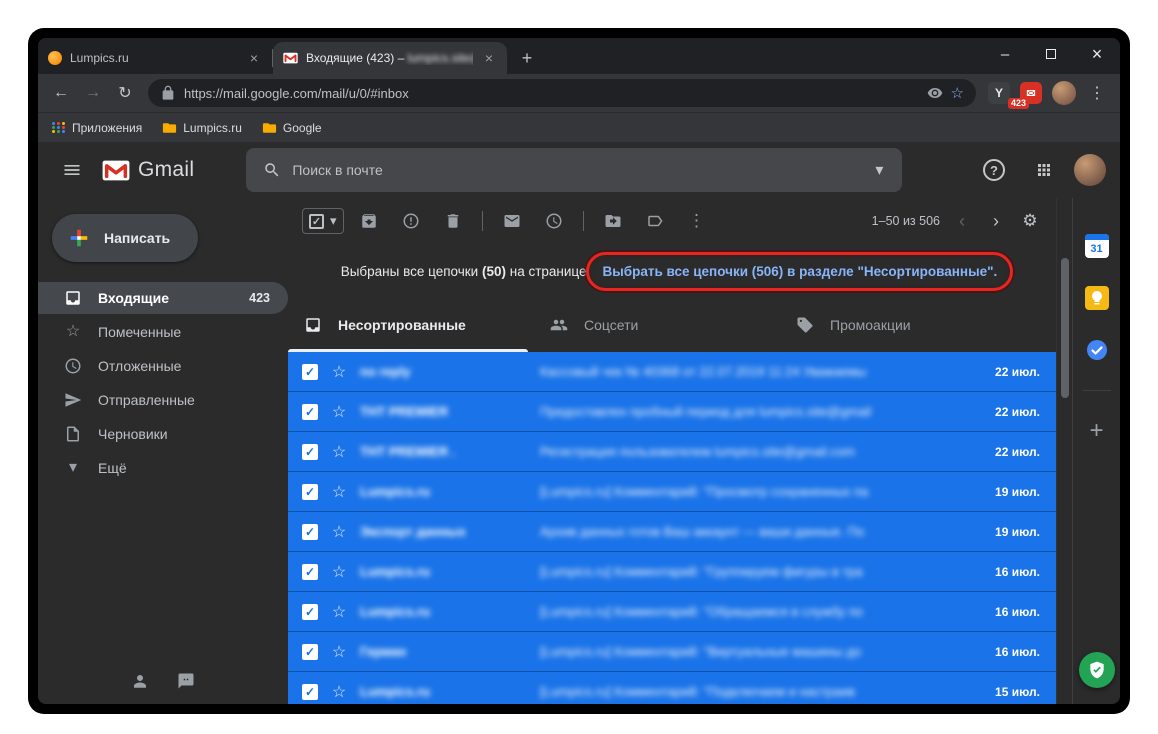 The width and height of the screenshot is (1158, 734). What do you see at coordinates (551, 93) in the screenshot?
I see `url-text: https://mail.google.com/mail/u/0/#inbox` at bounding box center [551, 93].